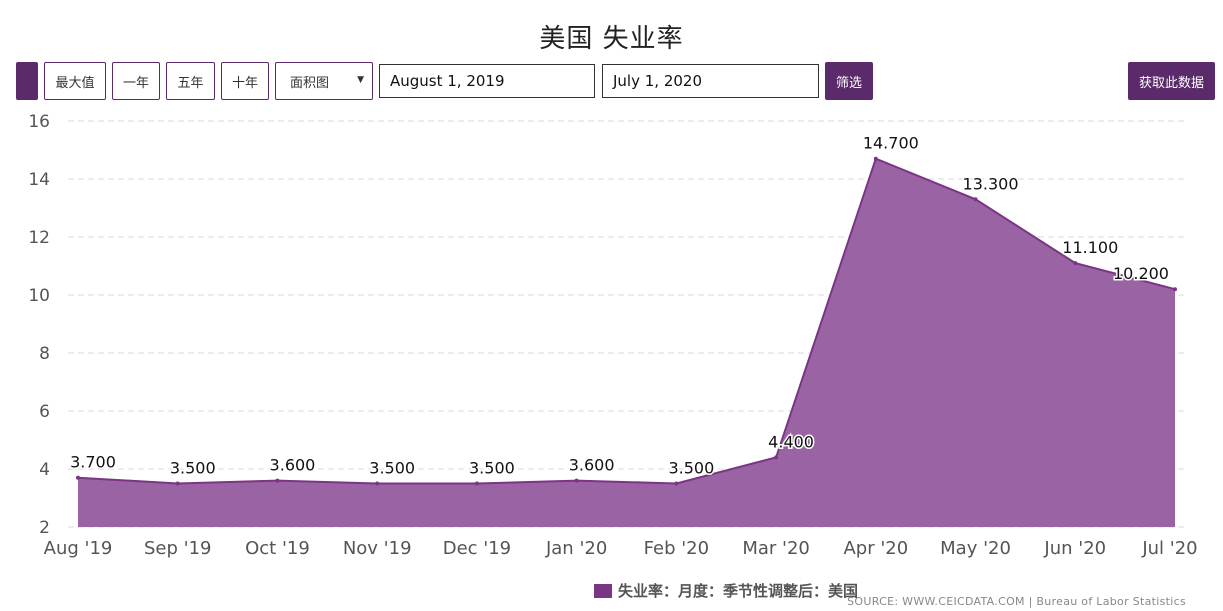 The width and height of the screenshot is (1223, 611). What do you see at coordinates (1169, 548) in the screenshot?
I see `x-tick-label: Jul '20` at bounding box center [1169, 548].